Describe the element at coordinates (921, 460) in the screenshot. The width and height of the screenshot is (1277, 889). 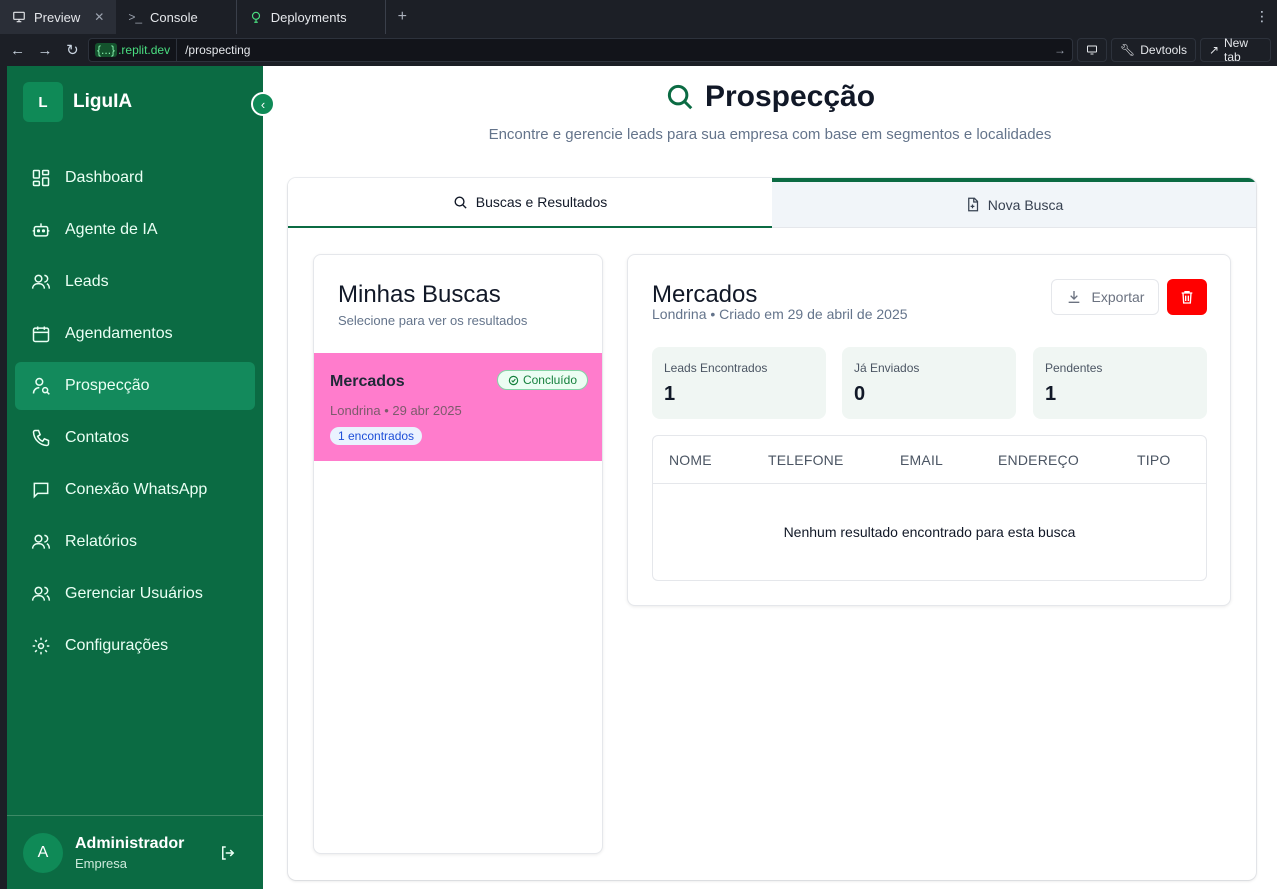
I see `column-header-email: EMAIL` at that location.